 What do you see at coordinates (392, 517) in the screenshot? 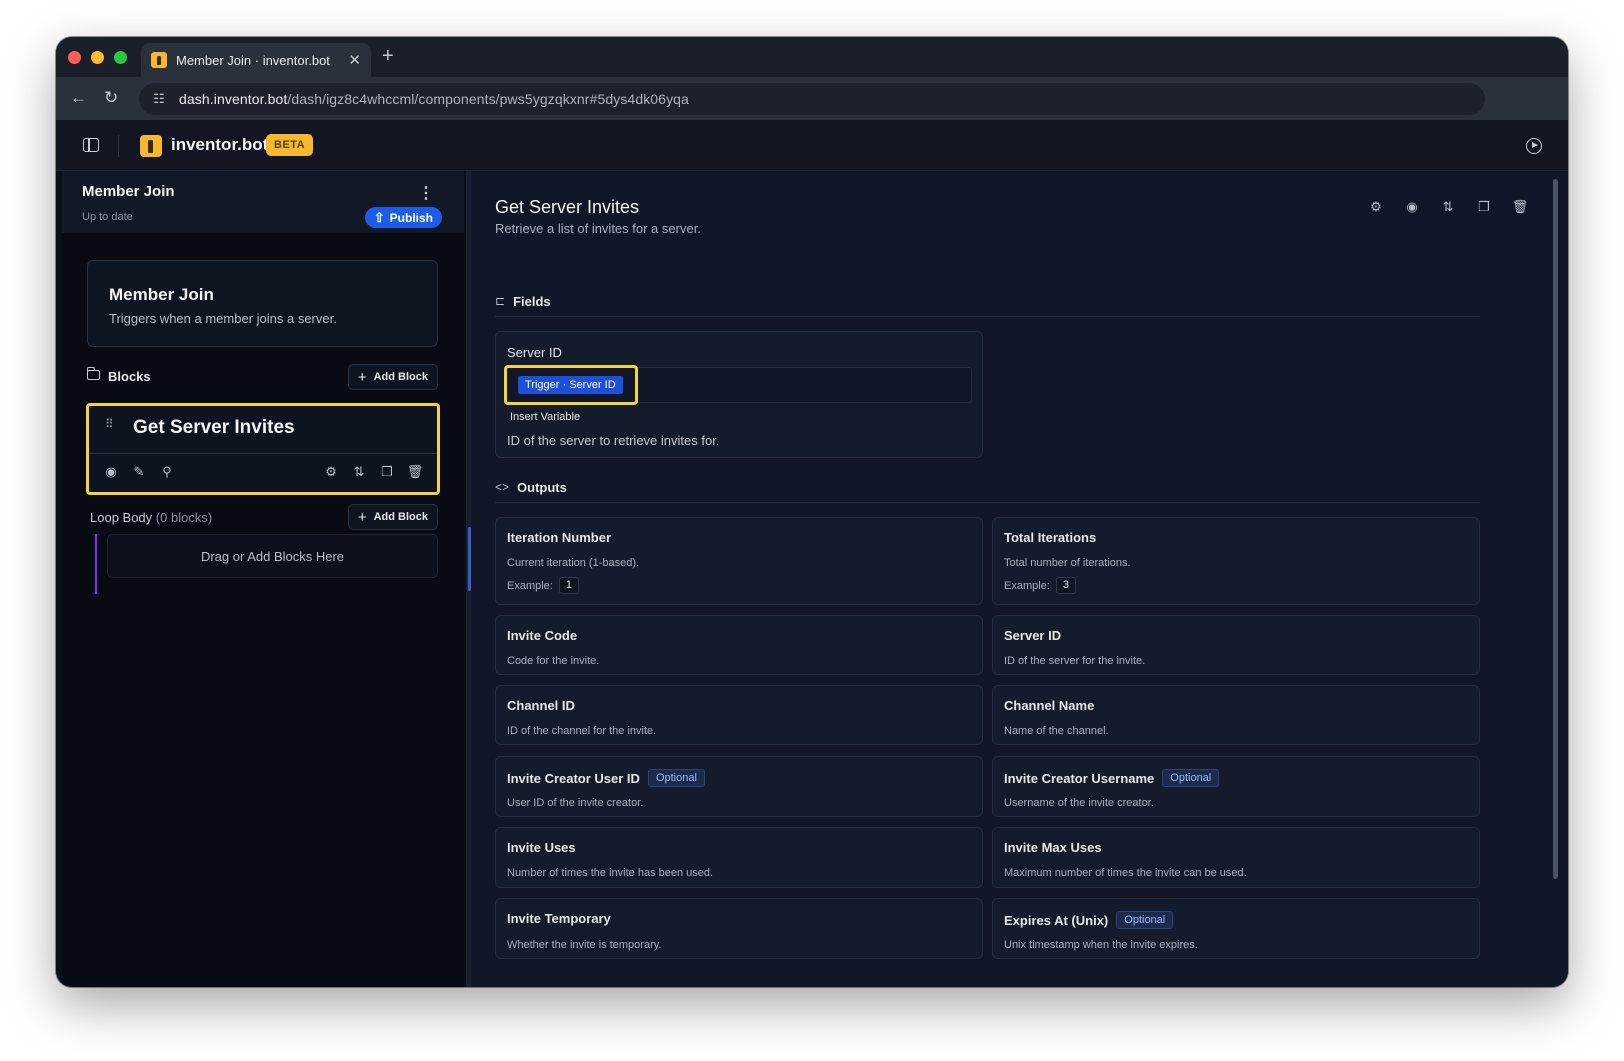
I see `loop-add-block-button: + Add Block` at bounding box center [392, 517].